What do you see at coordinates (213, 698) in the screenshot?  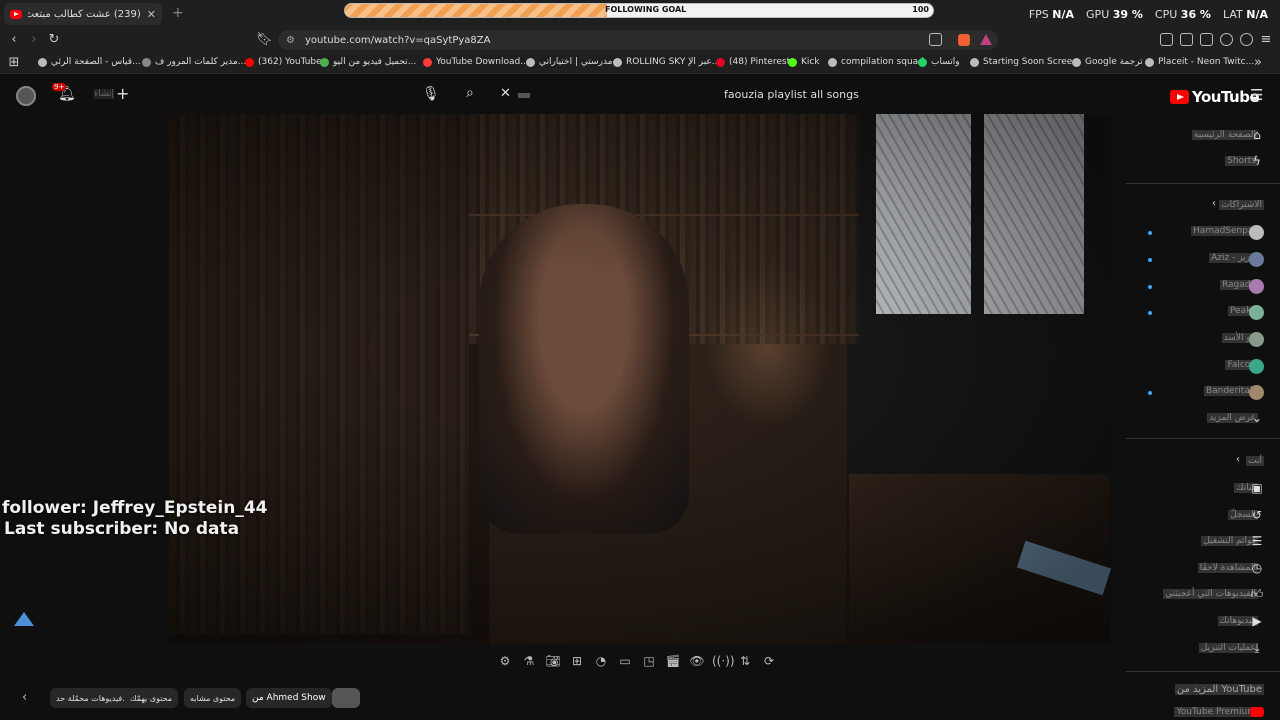 I see `chip-related: محتوى مشابه` at bounding box center [213, 698].